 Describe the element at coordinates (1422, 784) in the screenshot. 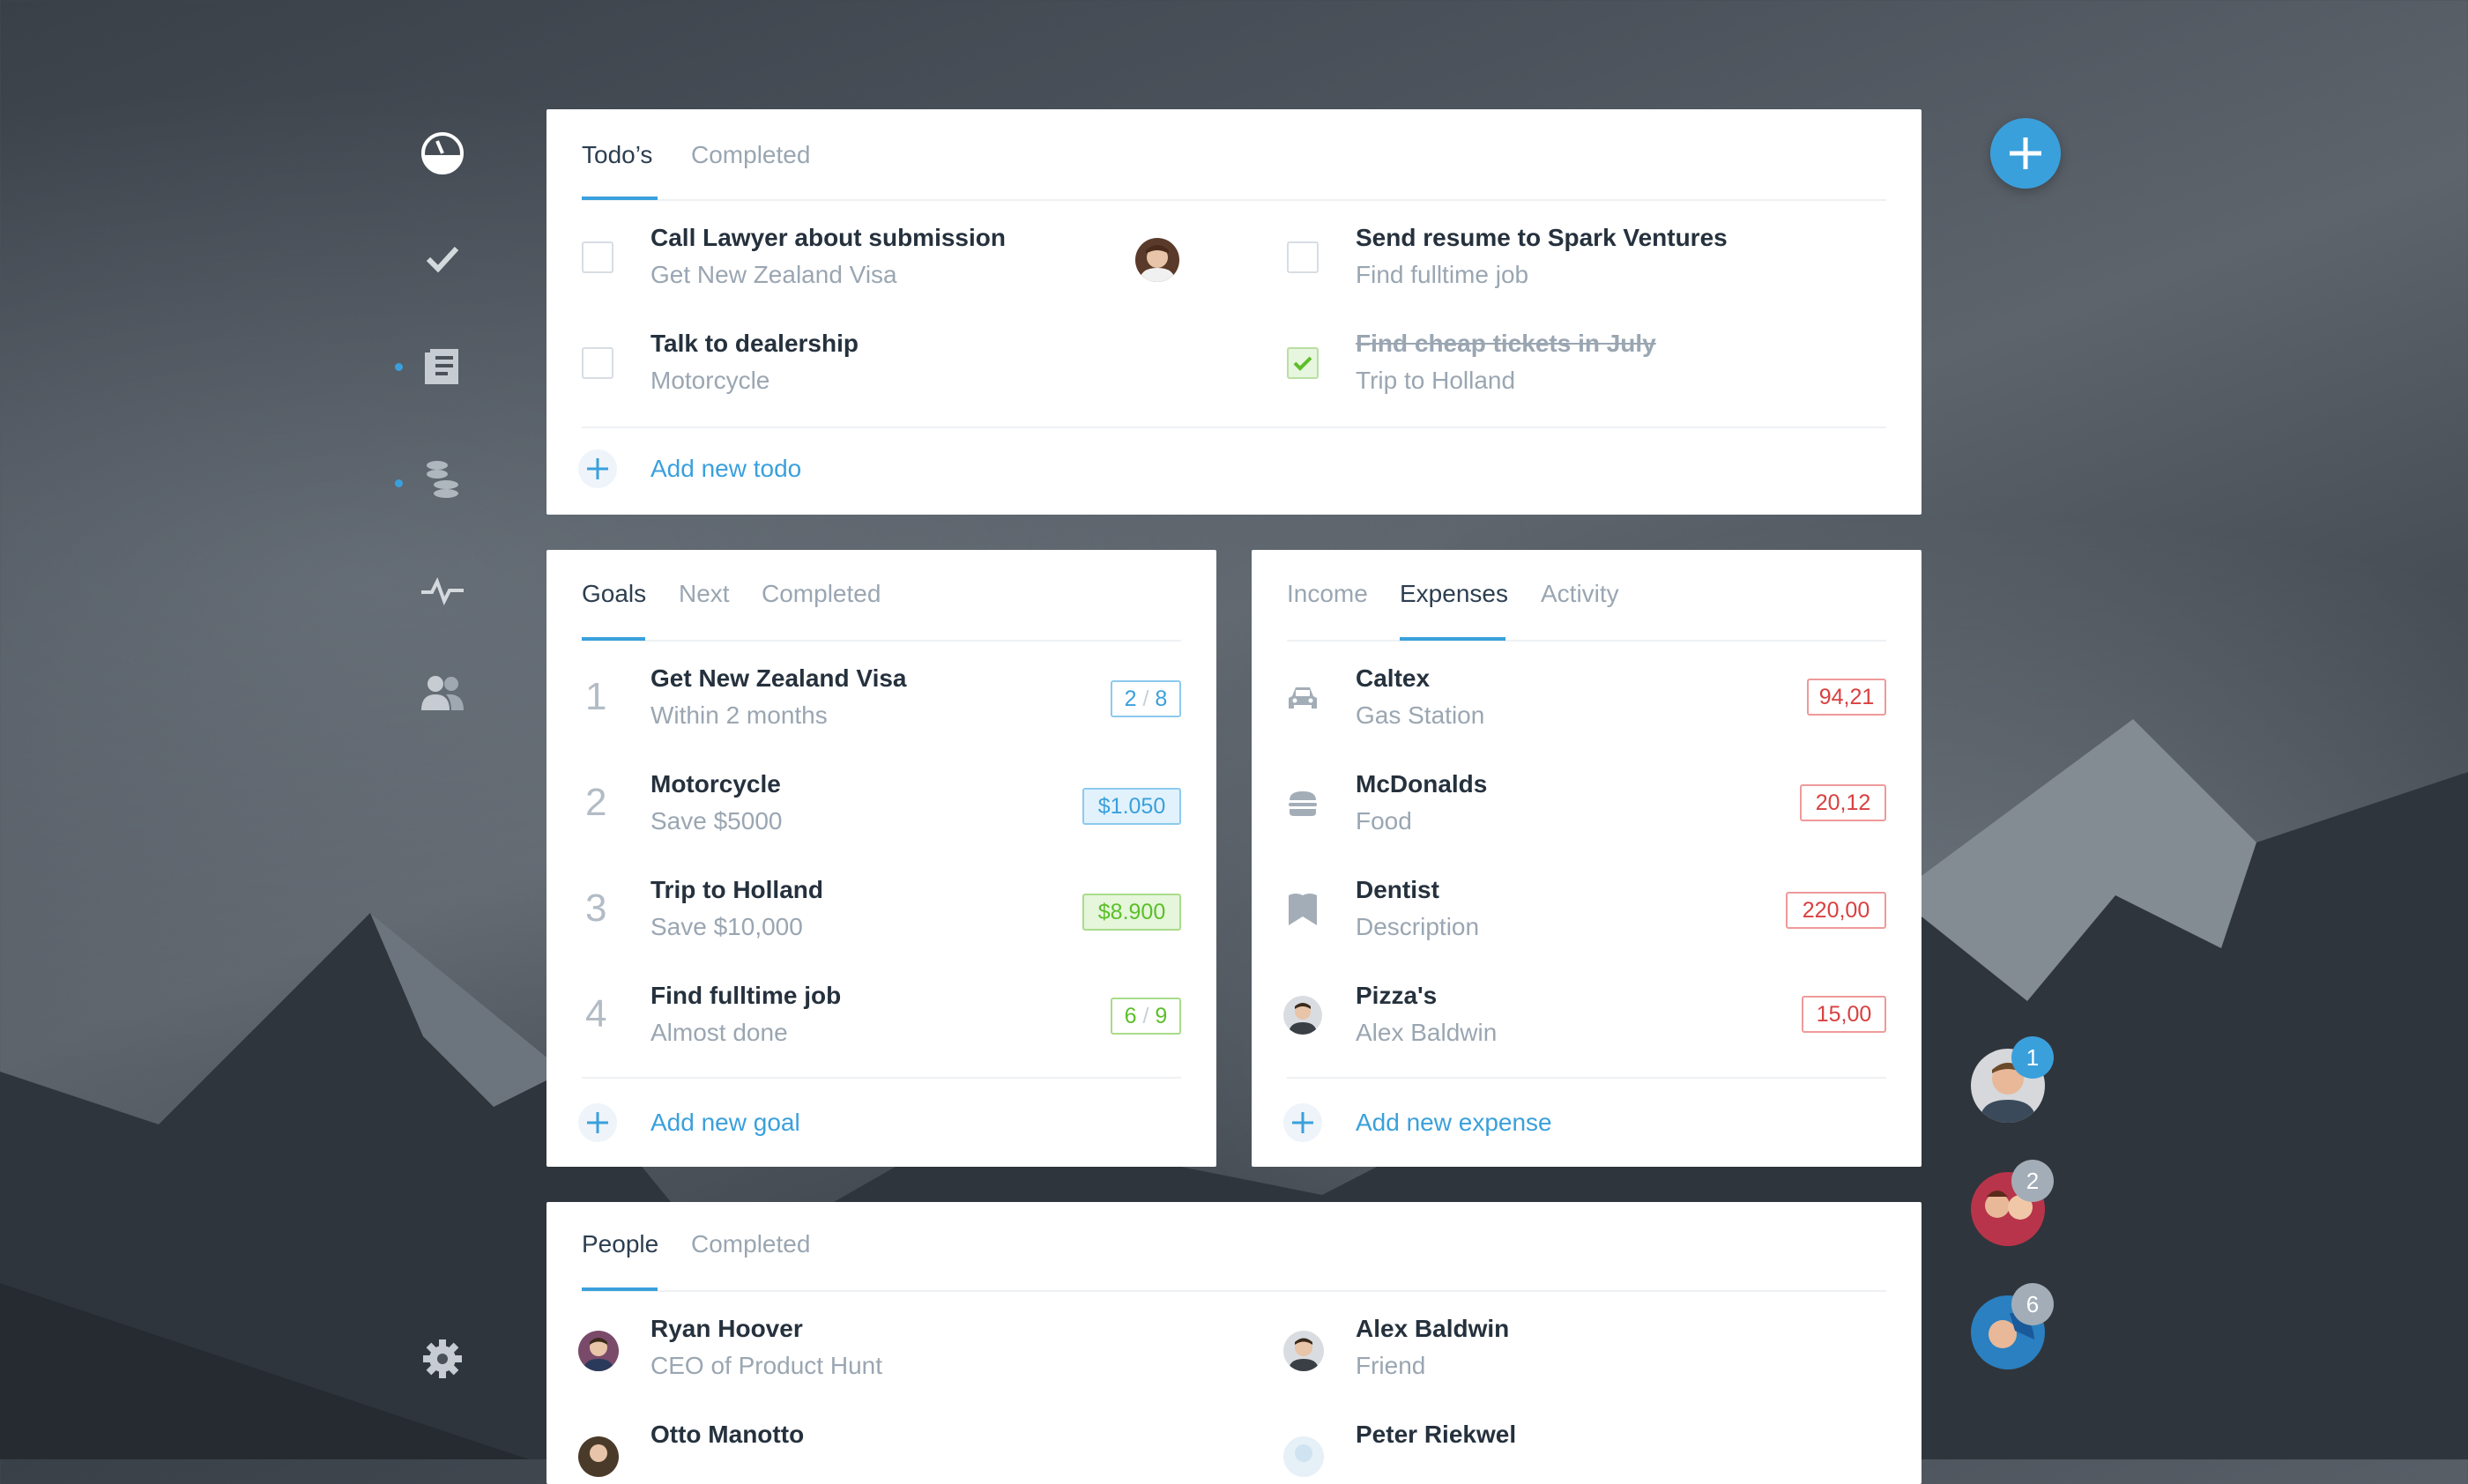

I see `expense-title: McDonalds` at that location.